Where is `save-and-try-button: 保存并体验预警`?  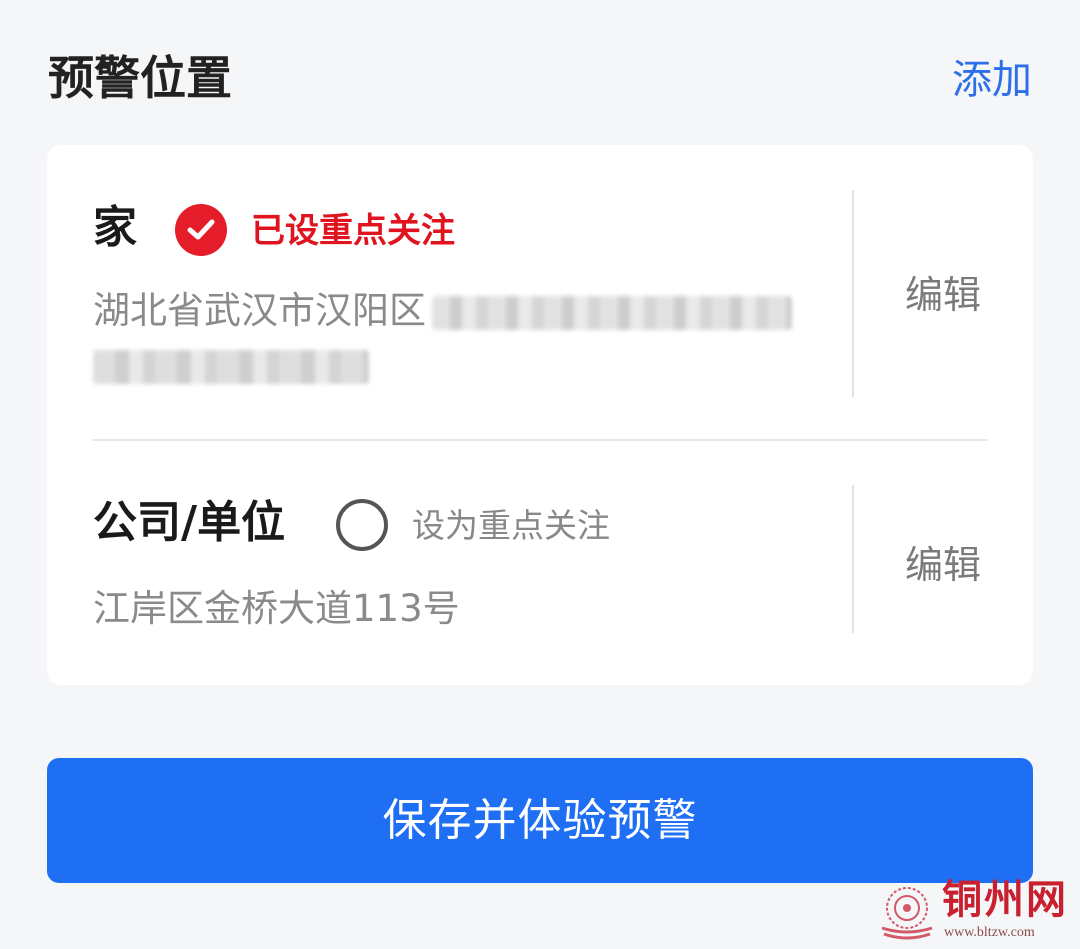
save-and-try-button: 保存并体验预警 is located at coordinates (540, 820).